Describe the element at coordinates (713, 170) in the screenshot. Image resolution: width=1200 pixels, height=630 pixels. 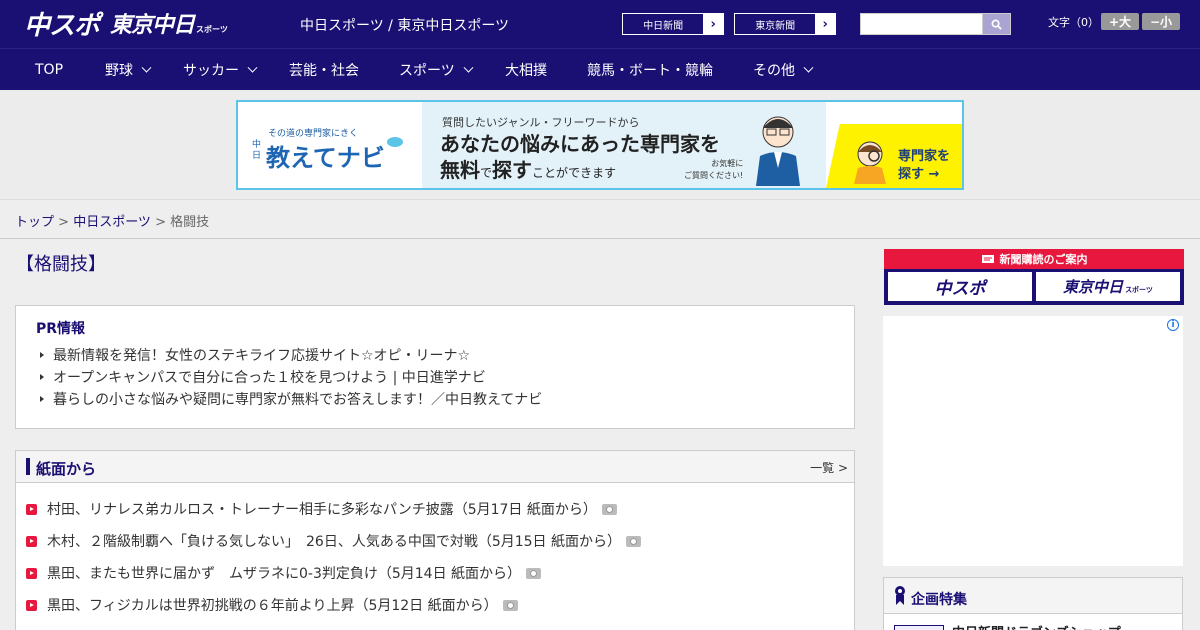
I see `banner-note: お気軽にご質問ください!` at that location.